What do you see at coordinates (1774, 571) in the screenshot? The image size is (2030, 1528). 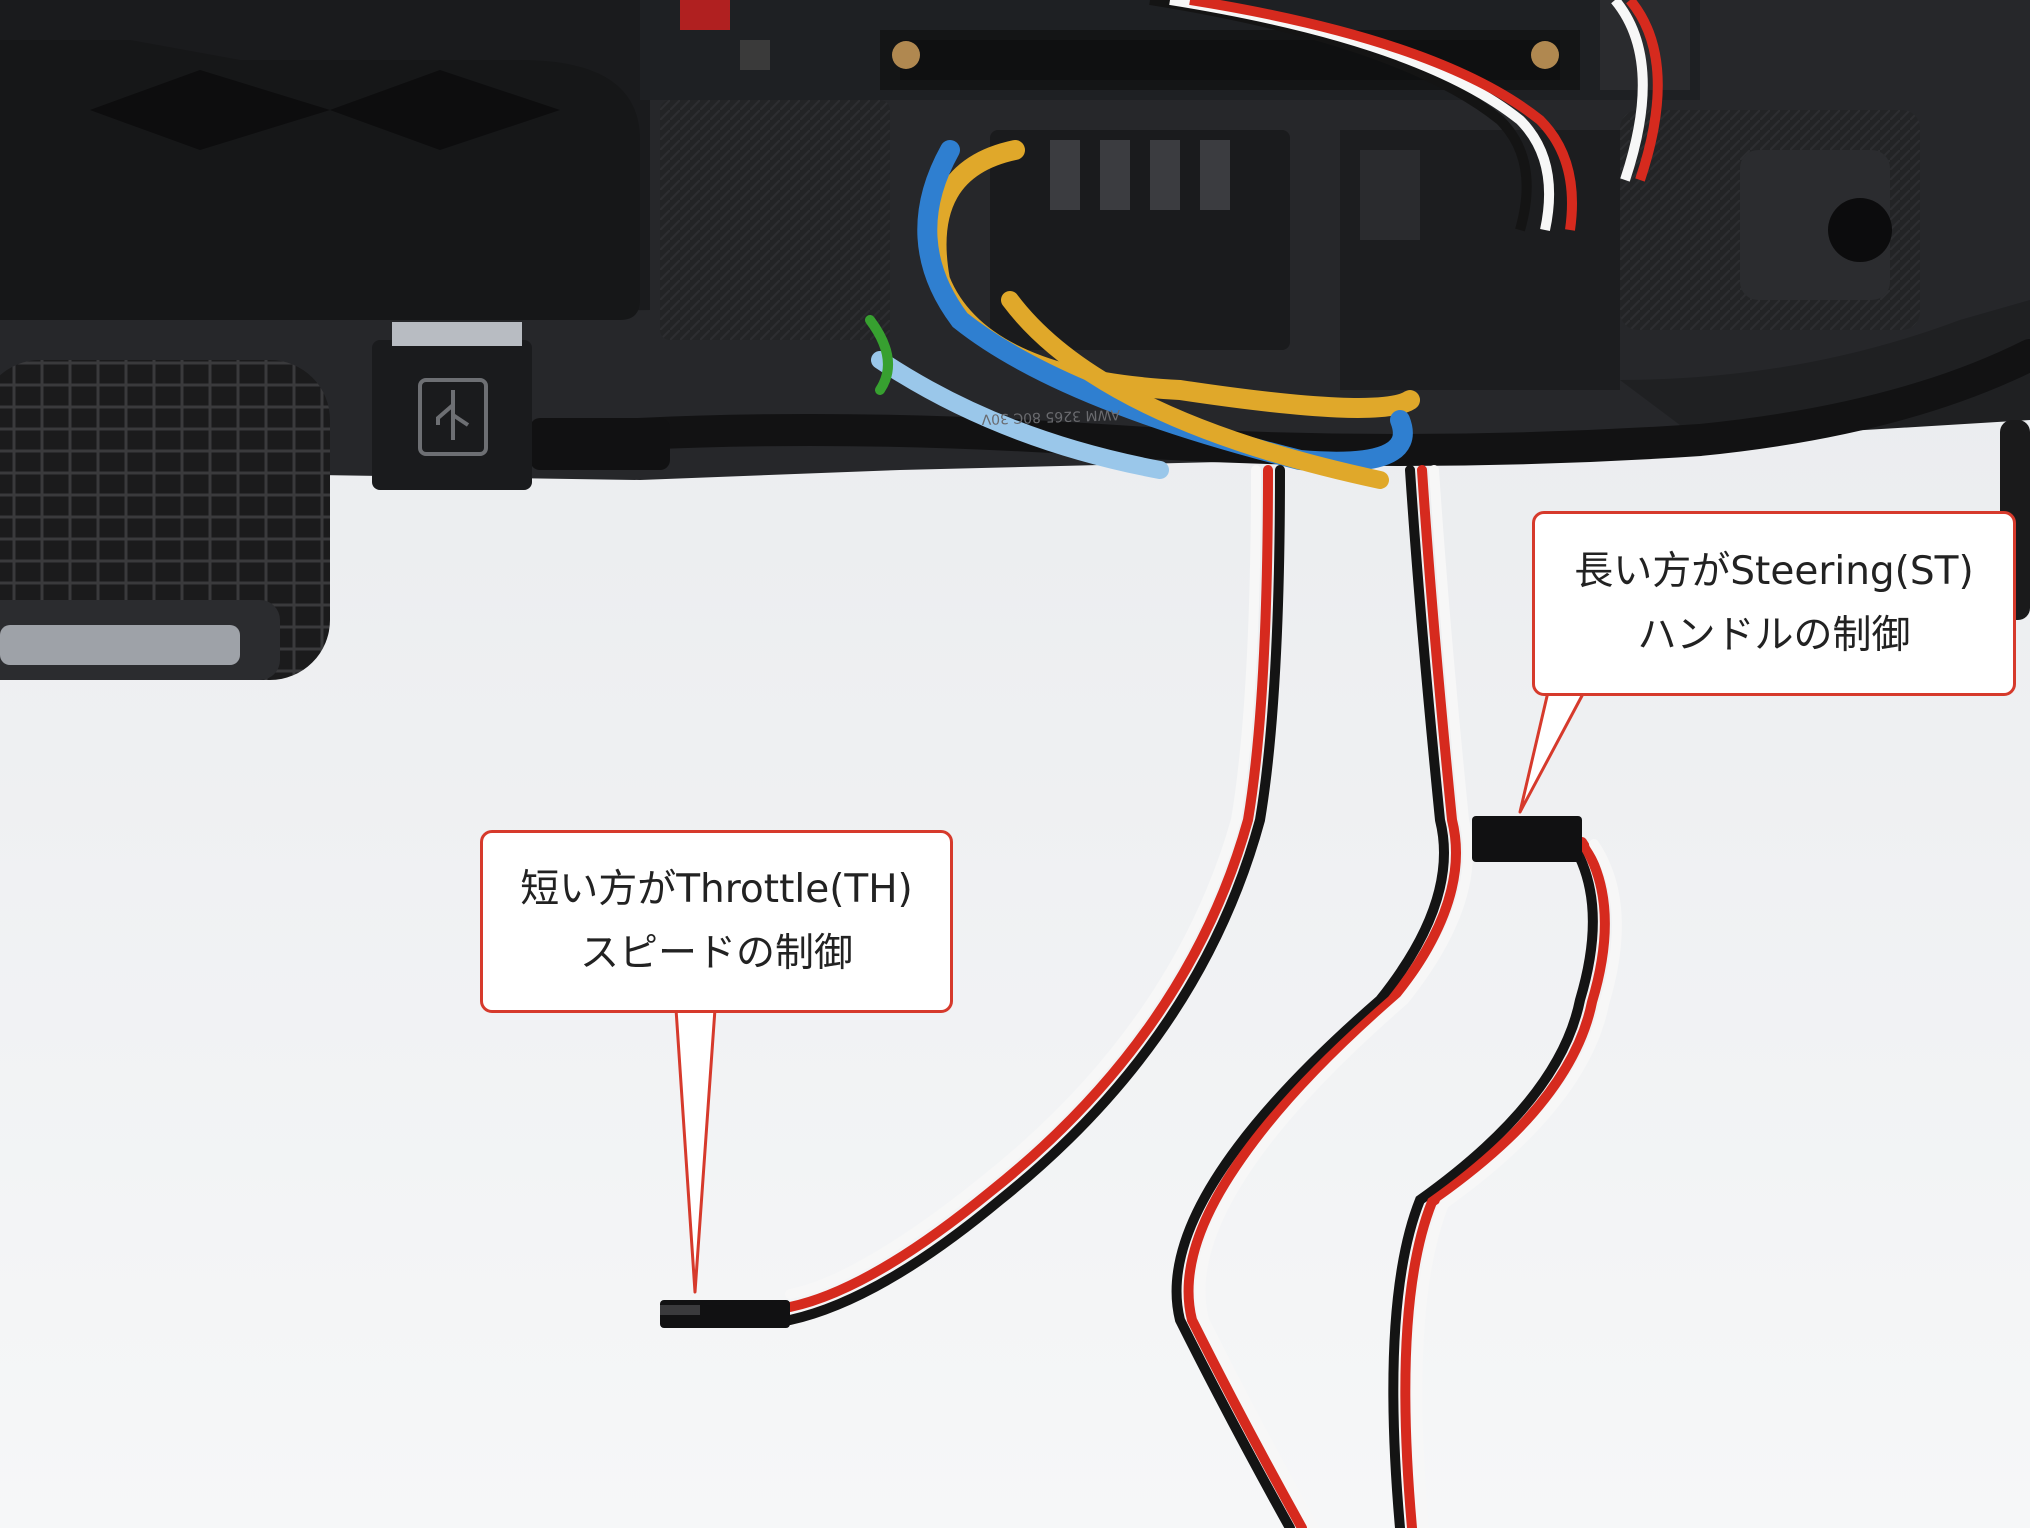 I see `steering-callout-line1: 長い方がSteering(ST)` at bounding box center [1774, 571].